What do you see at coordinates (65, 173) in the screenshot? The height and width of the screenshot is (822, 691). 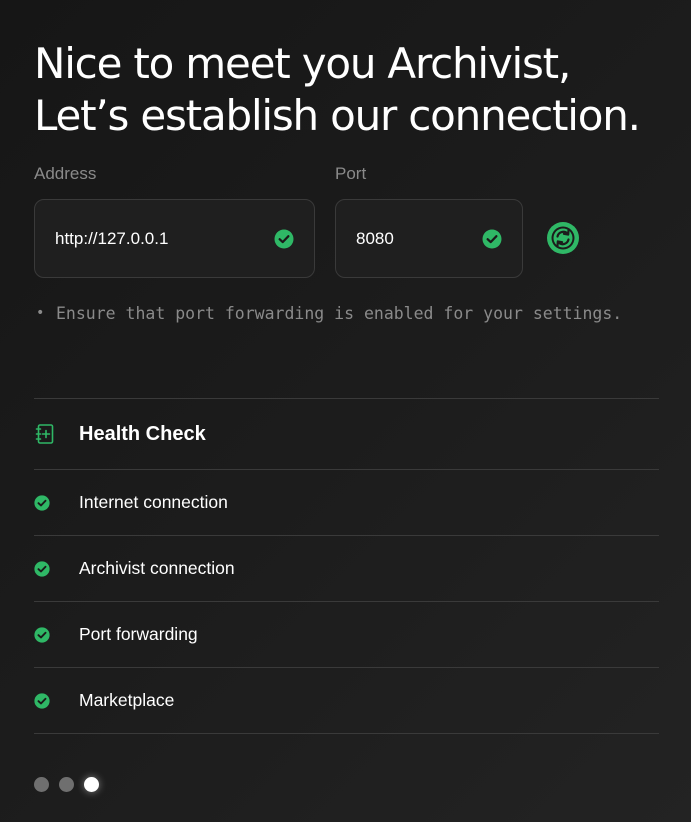 I see `address-label: Address` at bounding box center [65, 173].